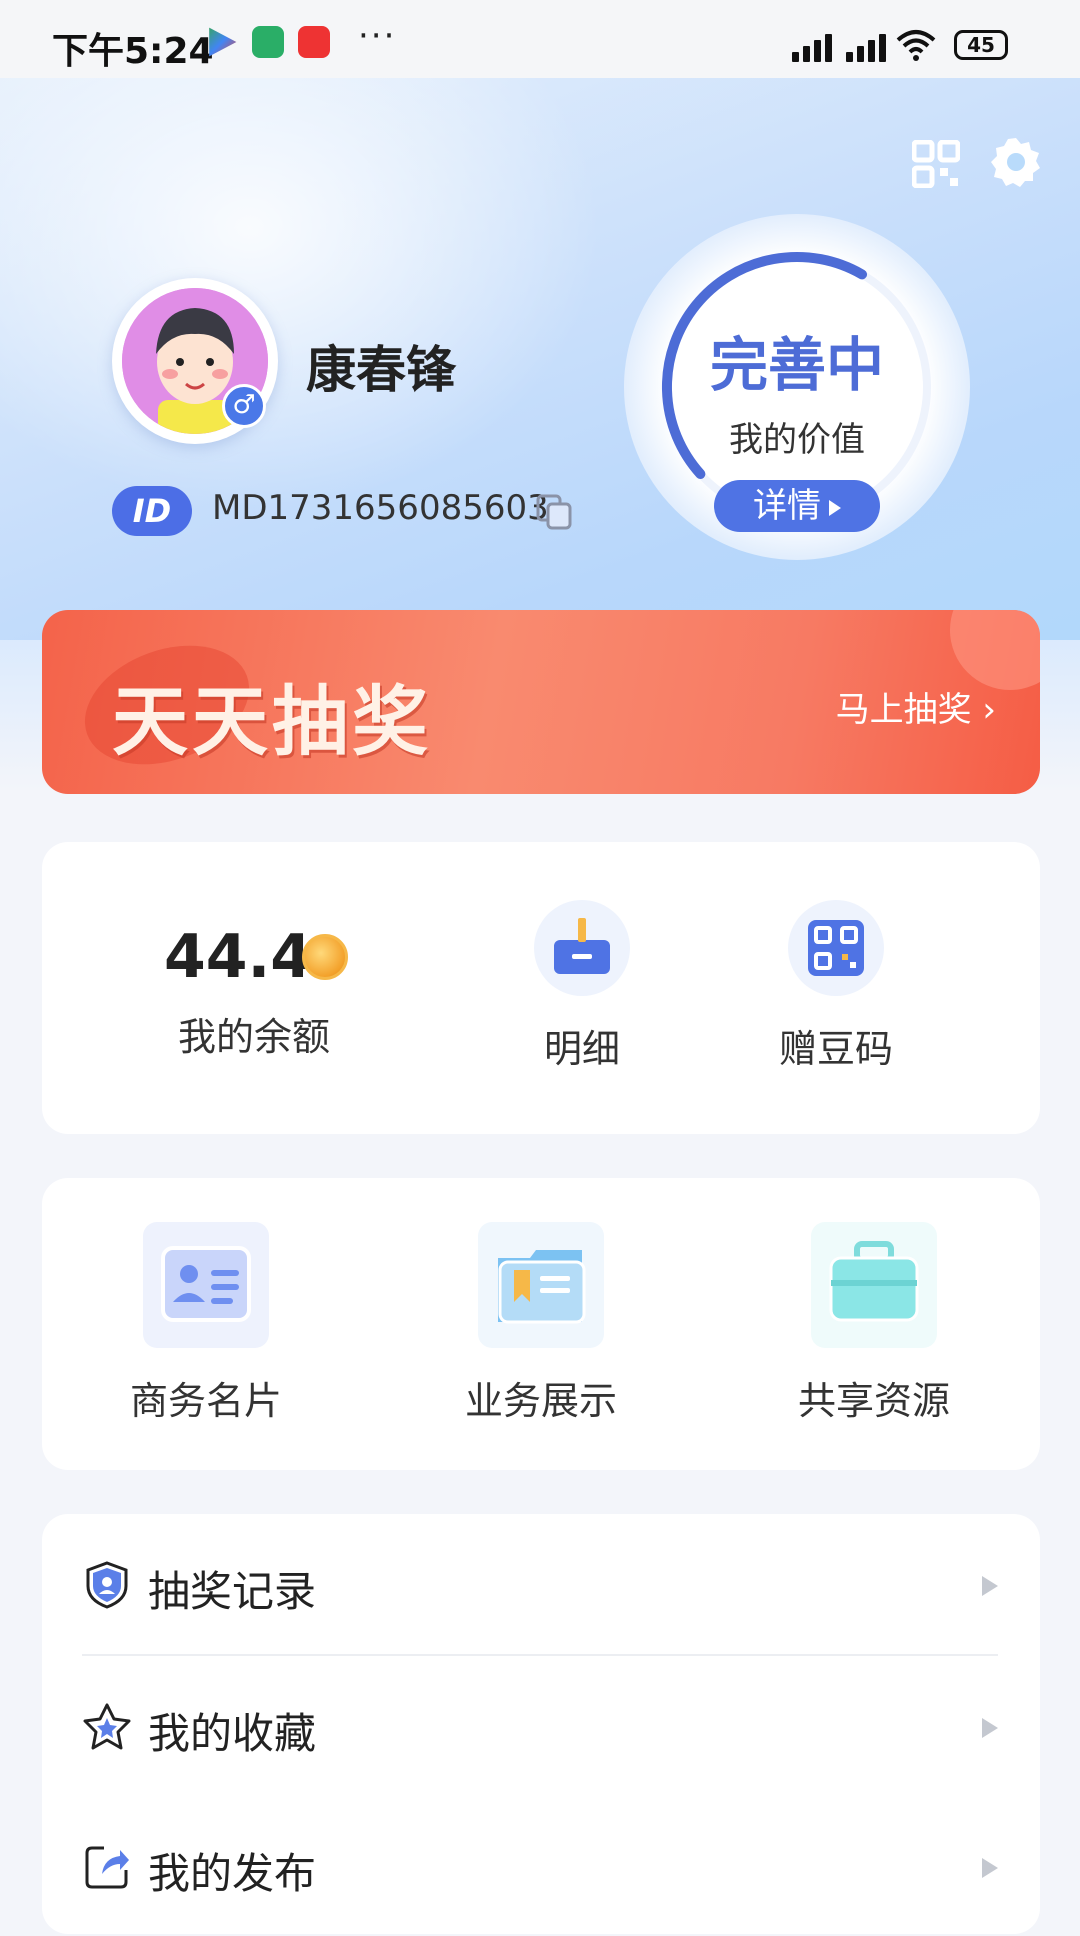 The height and width of the screenshot is (1936, 1080). Describe the element at coordinates (381, 370) in the screenshot. I see `user-name: 康春锋` at that location.